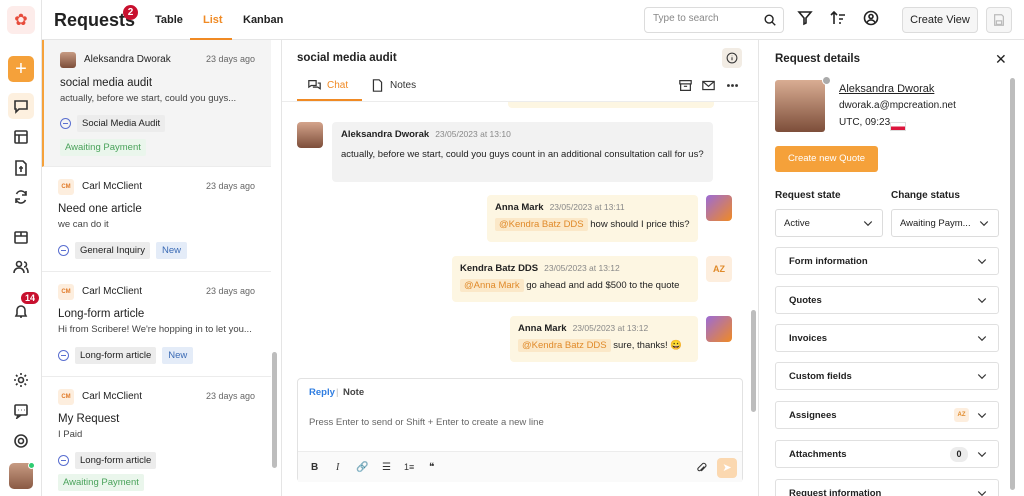 The width and height of the screenshot is (1024, 496). Describe the element at coordinates (21, 311) in the screenshot. I see `bell-icon` at that location.